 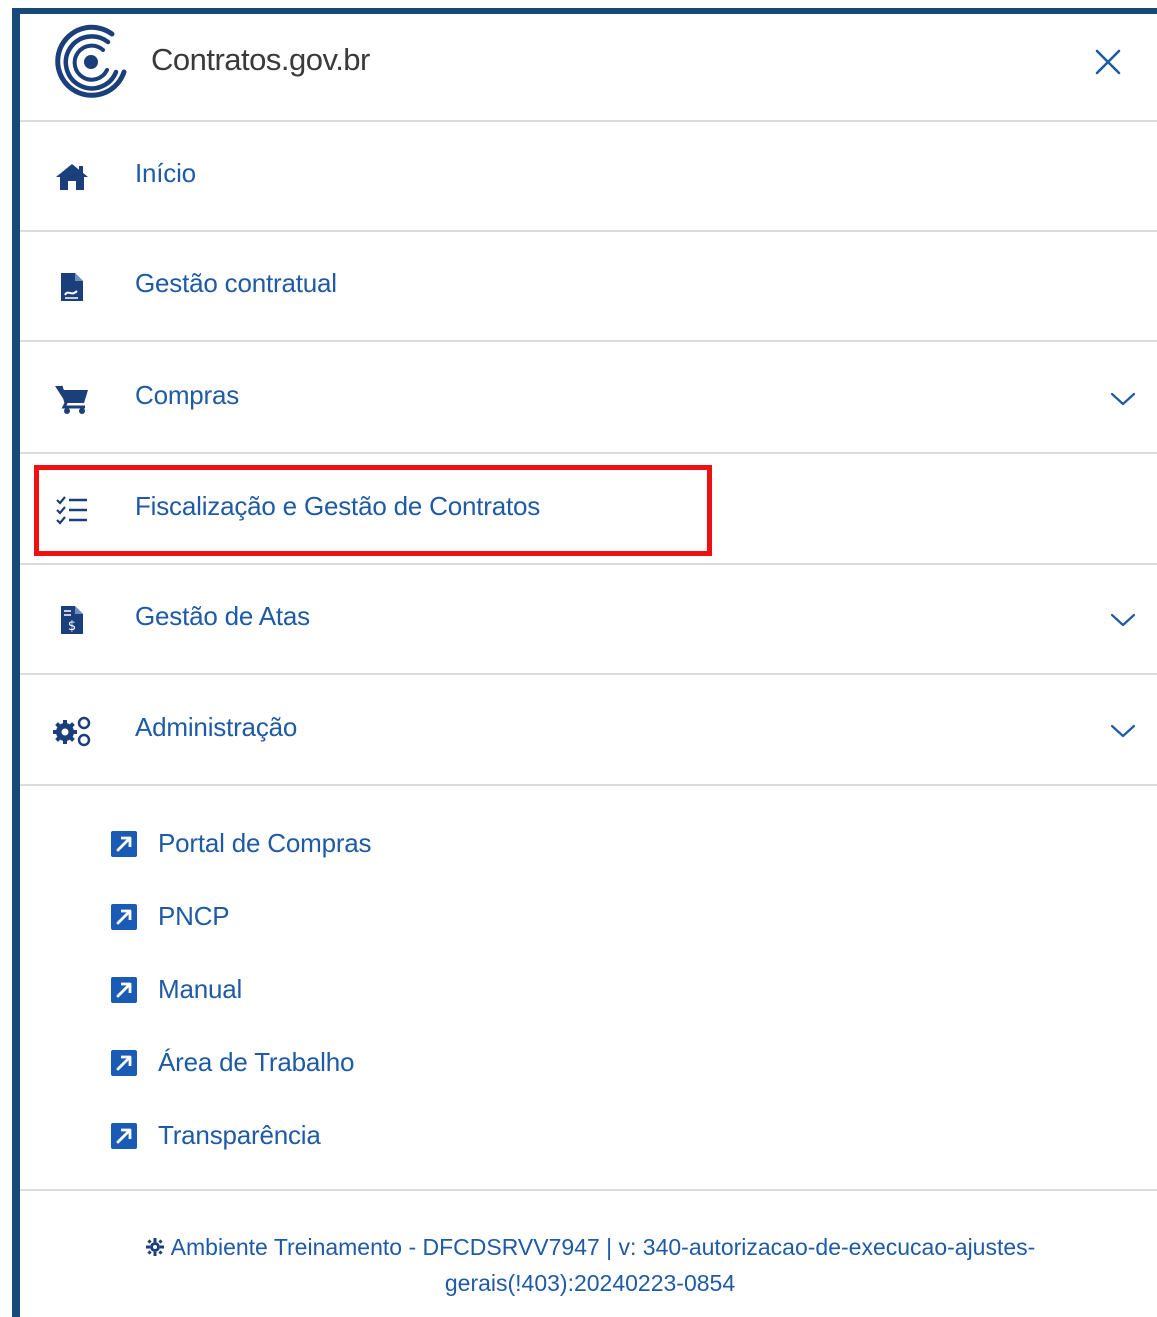 What do you see at coordinates (72, 399) in the screenshot?
I see `shopping-cart-icon` at bounding box center [72, 399].